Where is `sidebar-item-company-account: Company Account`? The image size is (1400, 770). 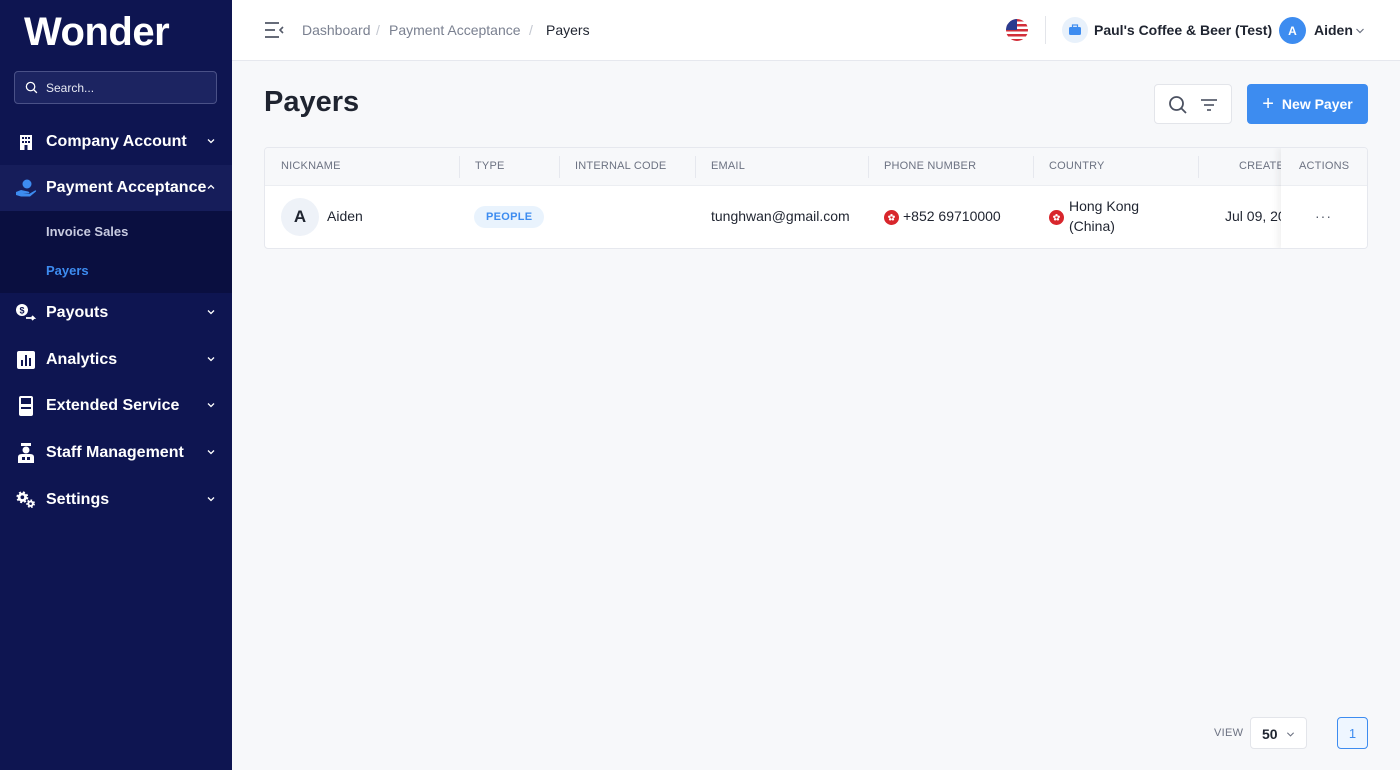
sidebar-item-company-account: Company Account is located at coordinates (116, 142).